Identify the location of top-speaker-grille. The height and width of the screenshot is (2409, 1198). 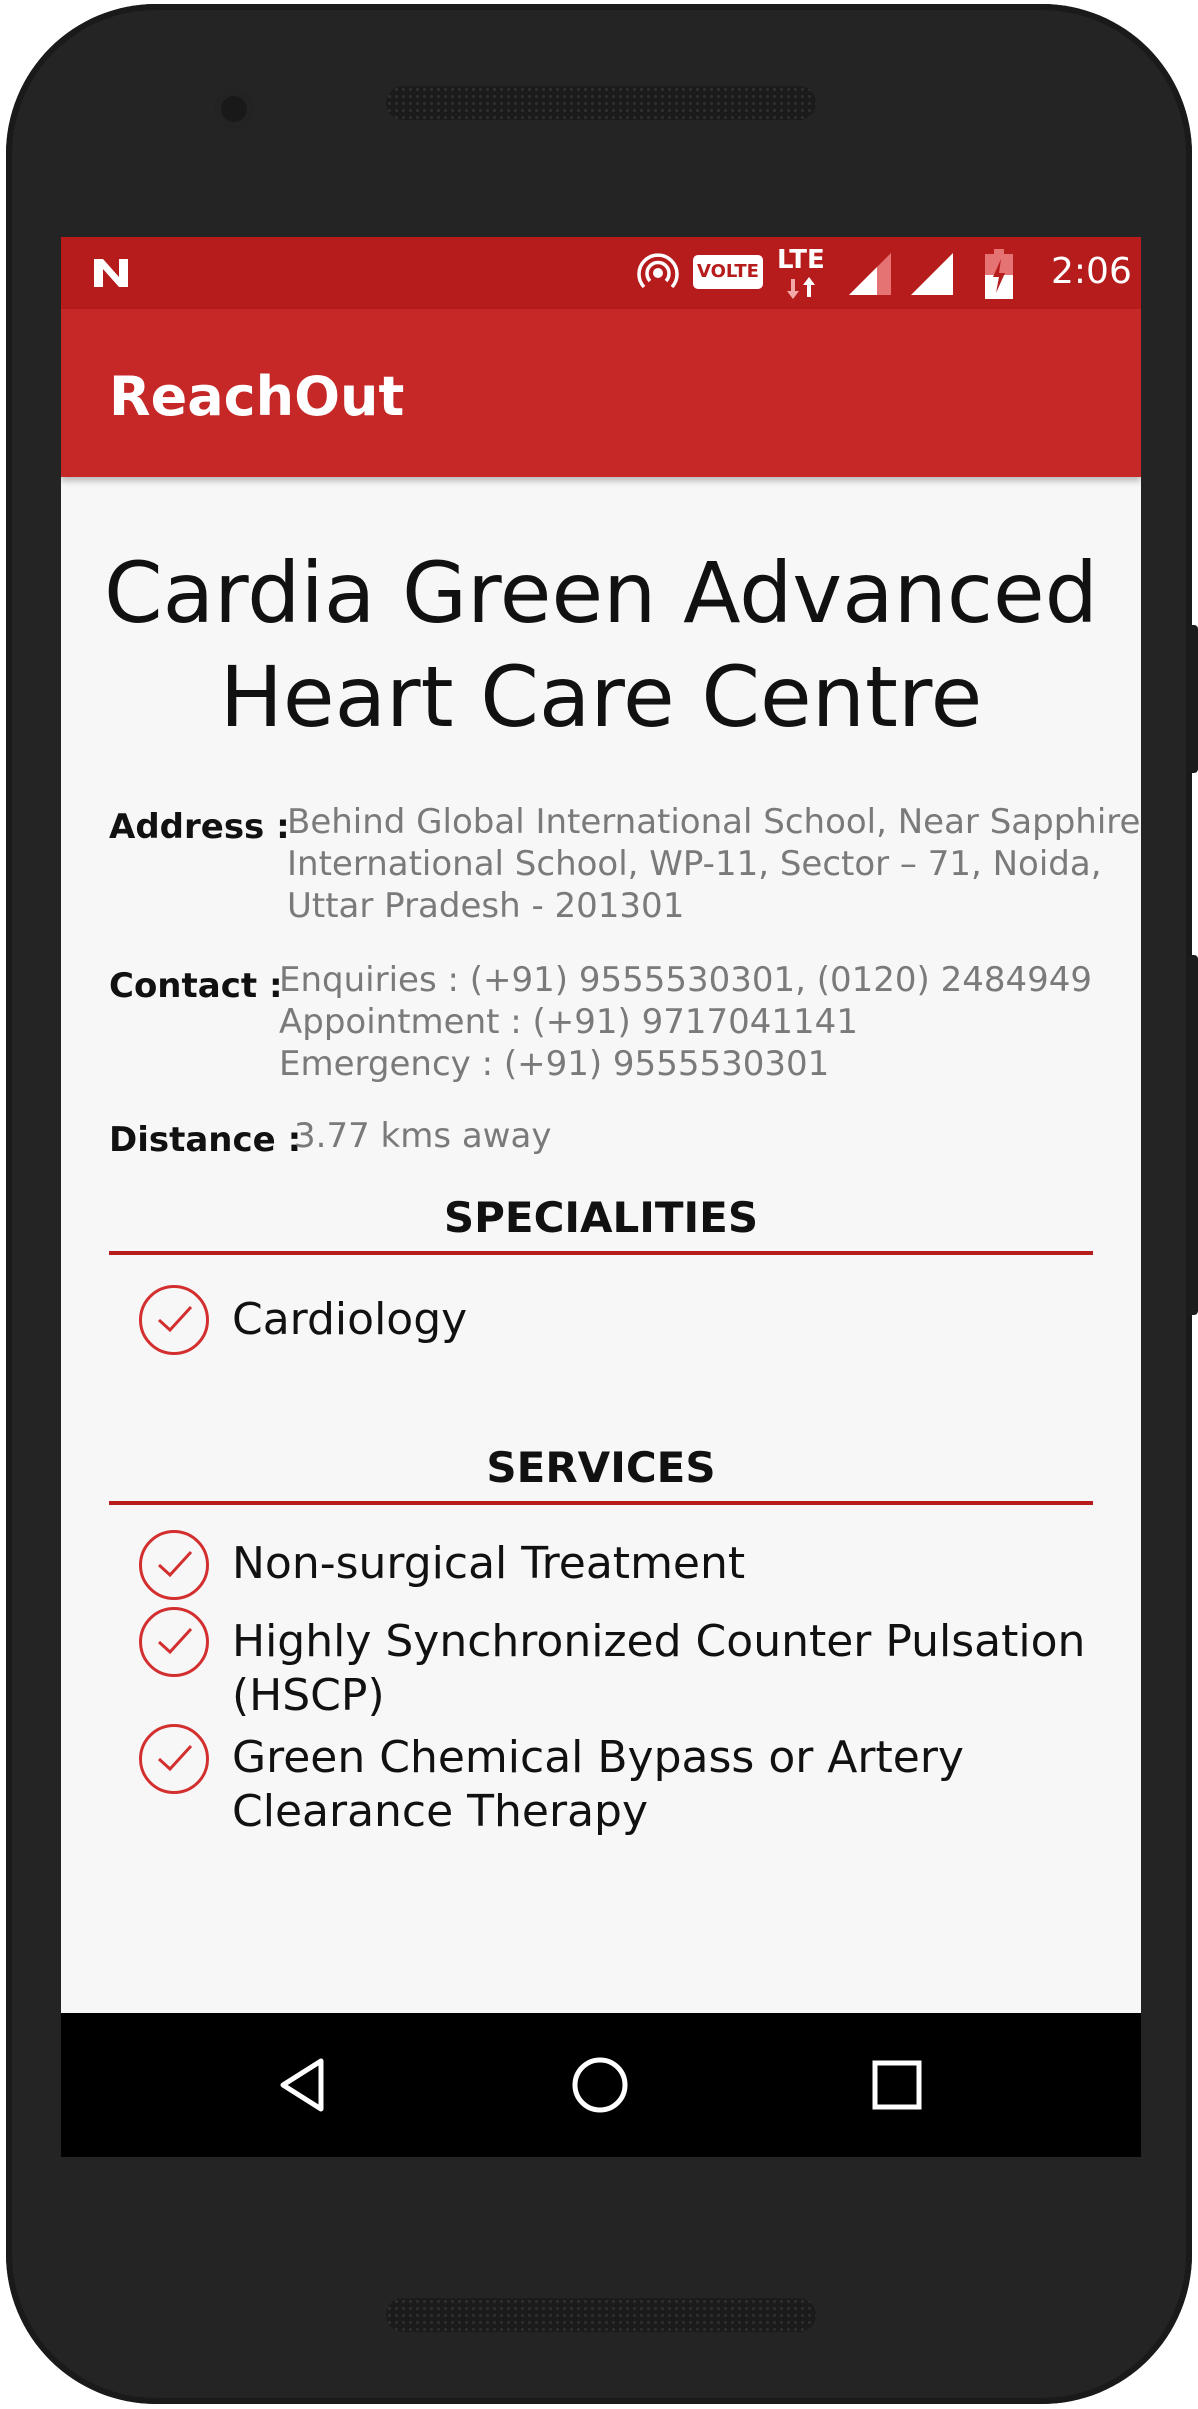
(601, 103).